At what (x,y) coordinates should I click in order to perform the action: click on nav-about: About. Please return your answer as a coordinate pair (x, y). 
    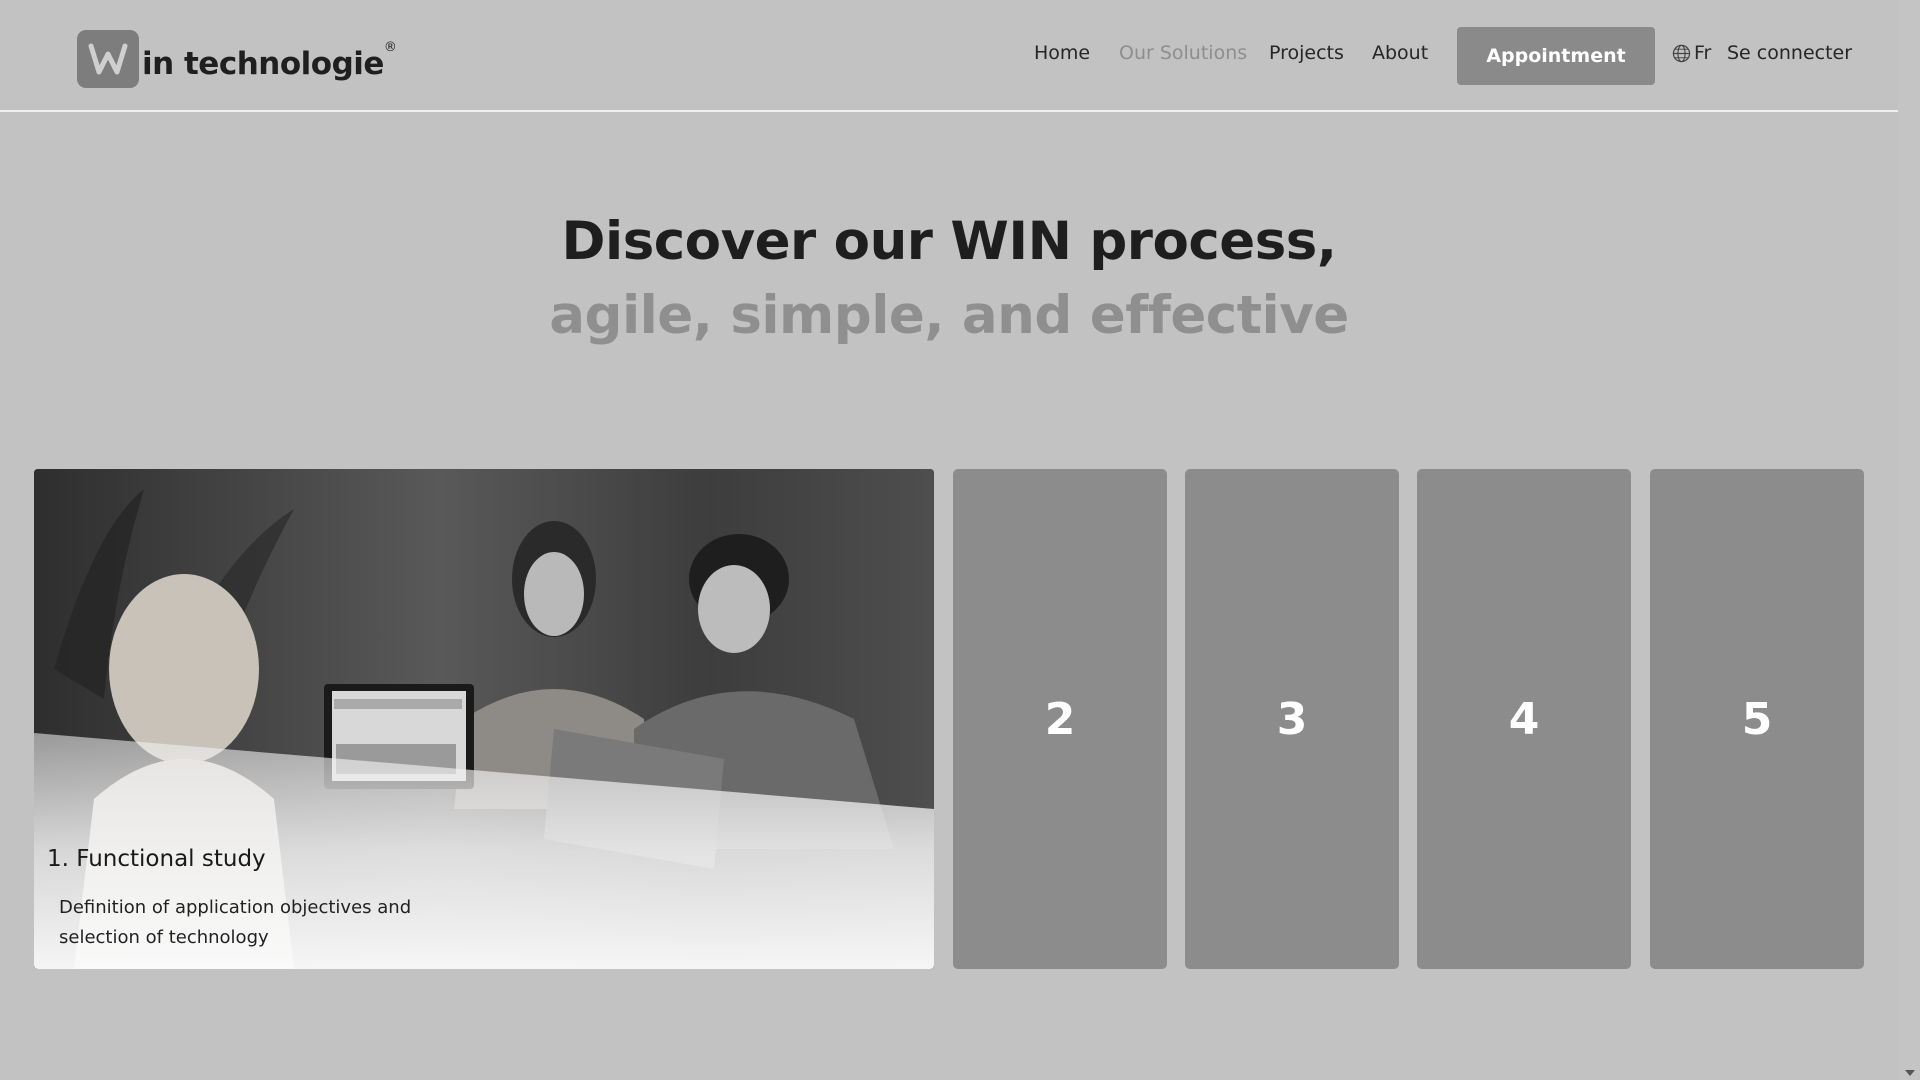
    Looking at the image, I should click on (1400, 53).